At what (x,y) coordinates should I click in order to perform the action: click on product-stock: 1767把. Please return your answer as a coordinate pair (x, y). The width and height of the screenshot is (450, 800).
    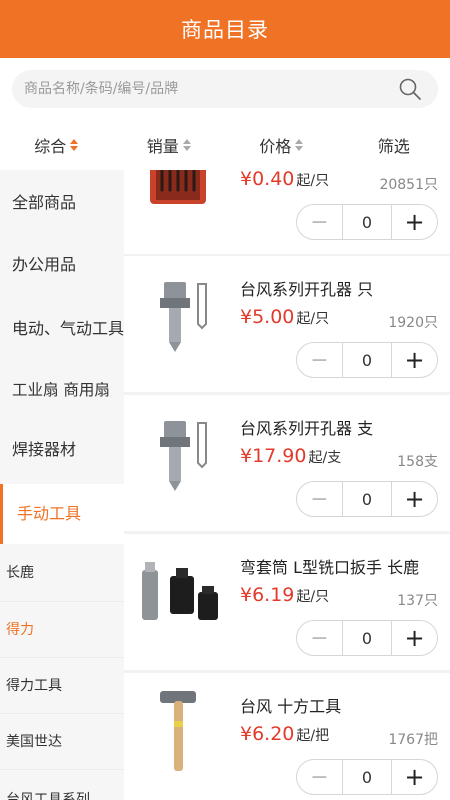
    Looking at the image, I should click on (413, 740).